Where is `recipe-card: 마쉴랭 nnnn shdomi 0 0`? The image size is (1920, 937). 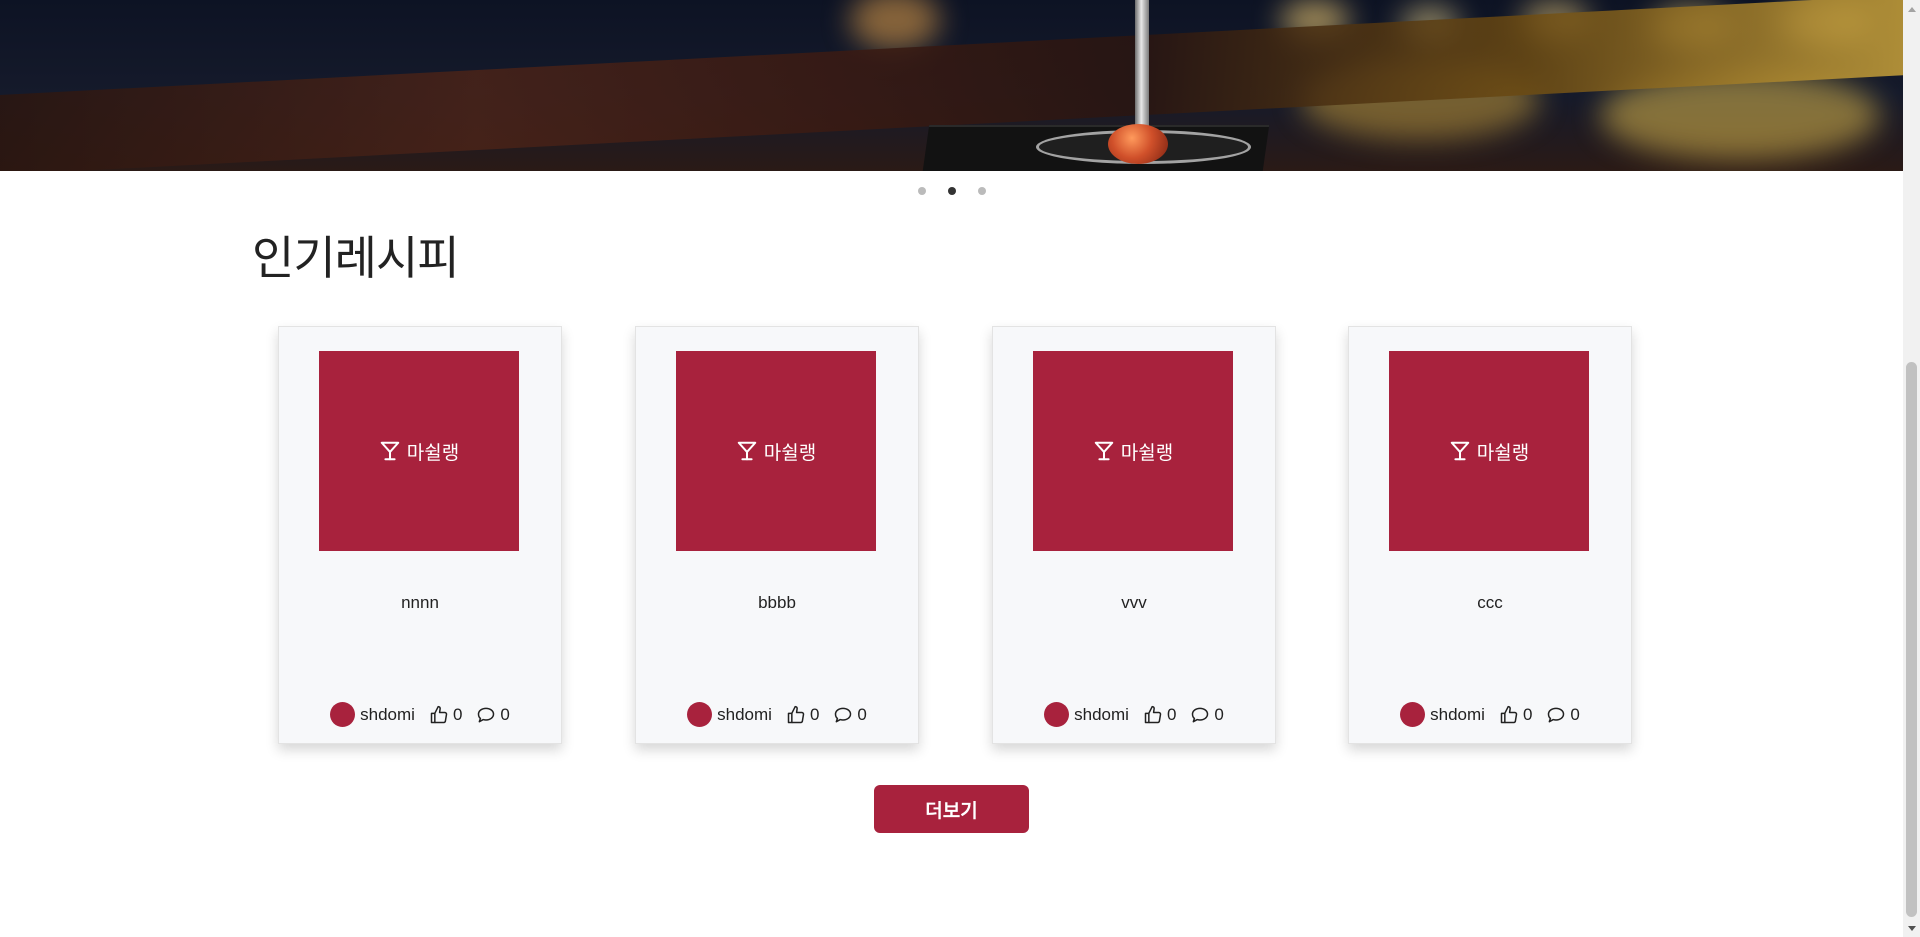
recipe-card: 마쉴랭 nnnn shdomi 0 0 is located at coordinates (420, 535).